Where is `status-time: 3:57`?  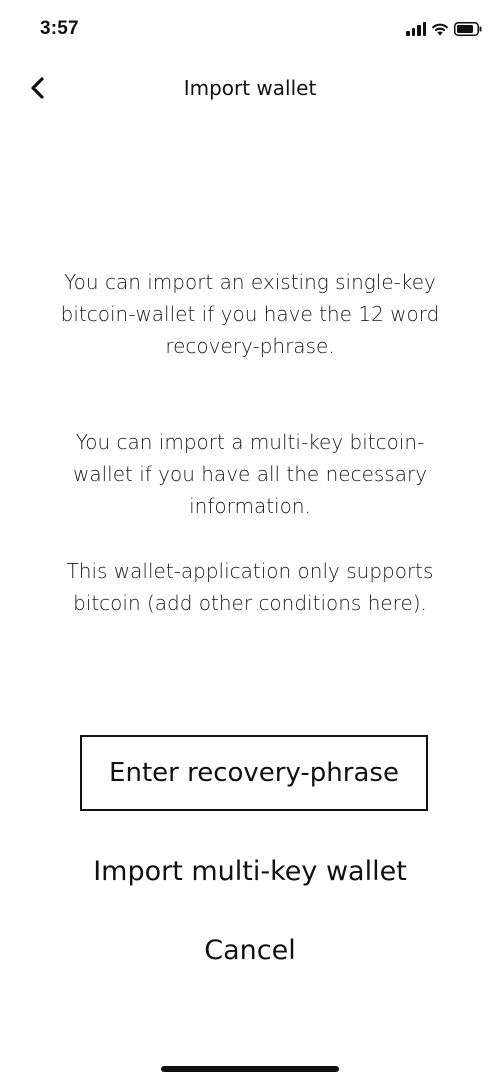
status-time: 3:57 is located at coordinates (59, 28).